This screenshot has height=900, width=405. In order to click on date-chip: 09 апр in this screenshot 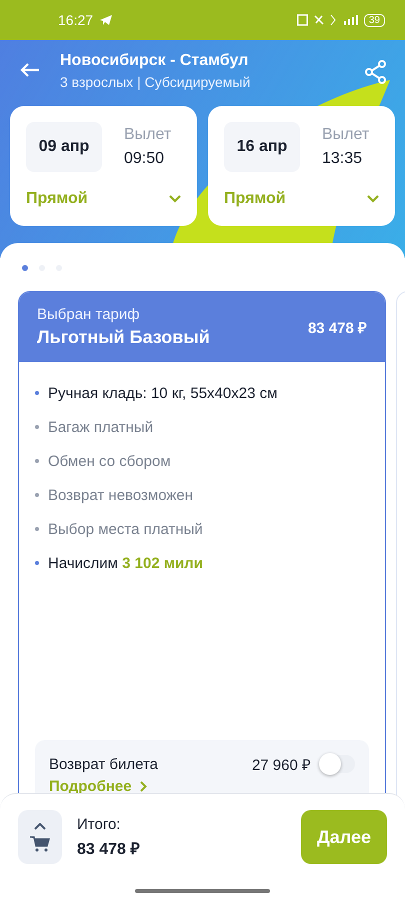, I will do `click(64, 147)`.